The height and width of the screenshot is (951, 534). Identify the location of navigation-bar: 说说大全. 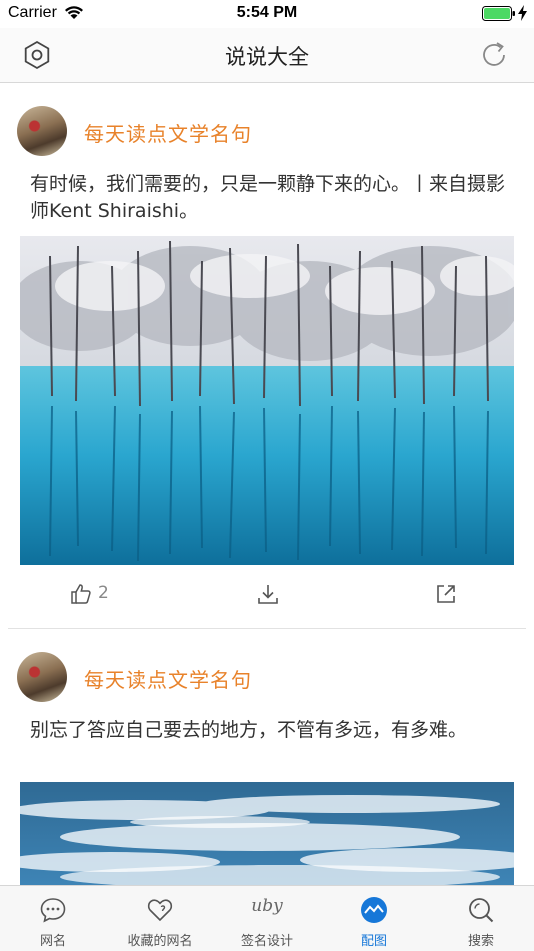
(267, 55).